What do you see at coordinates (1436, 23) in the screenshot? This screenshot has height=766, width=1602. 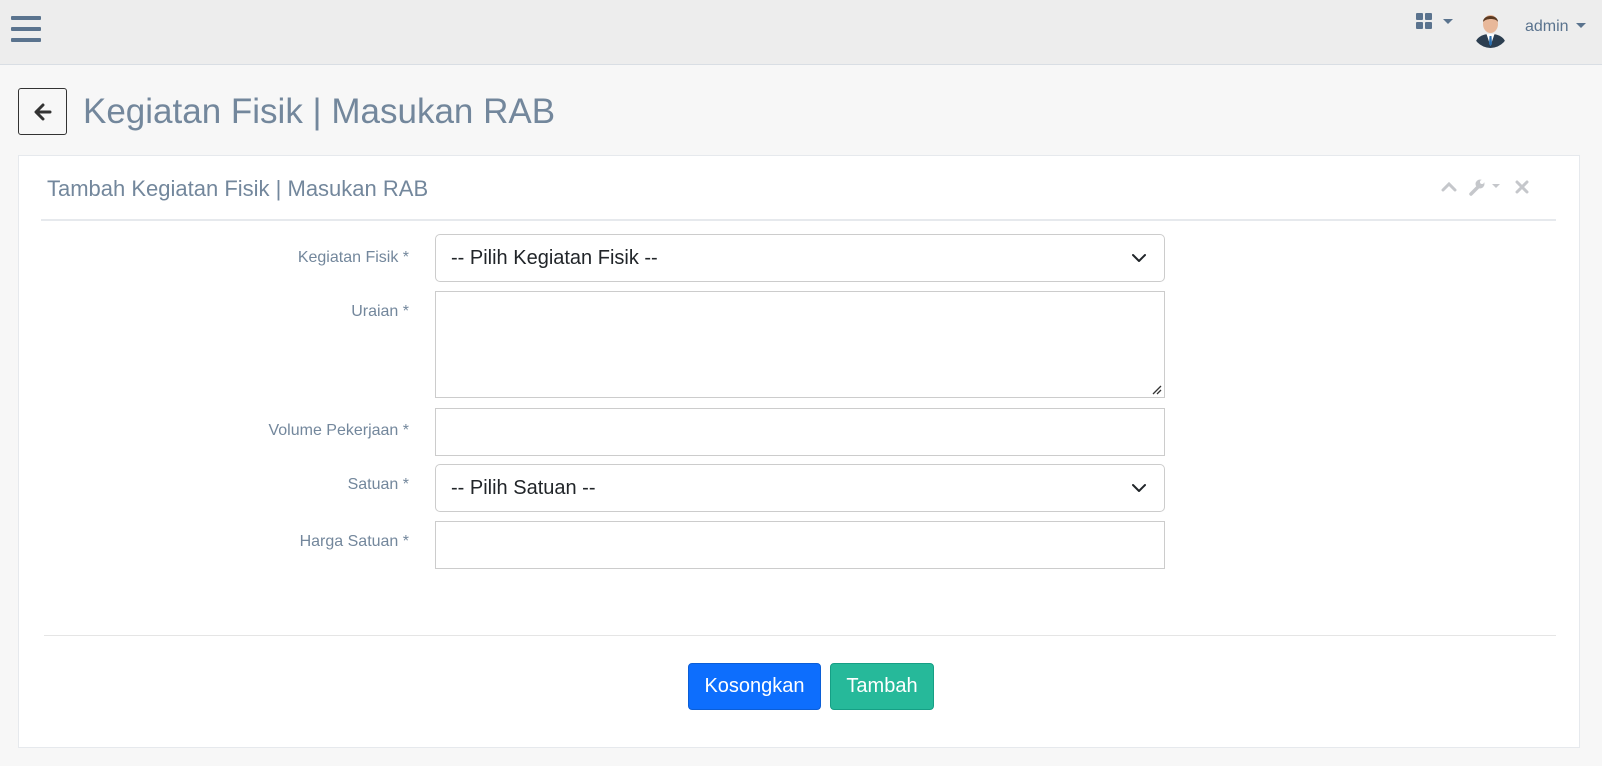 I see `apps-menu-button` at bounding box center [1436, 23].